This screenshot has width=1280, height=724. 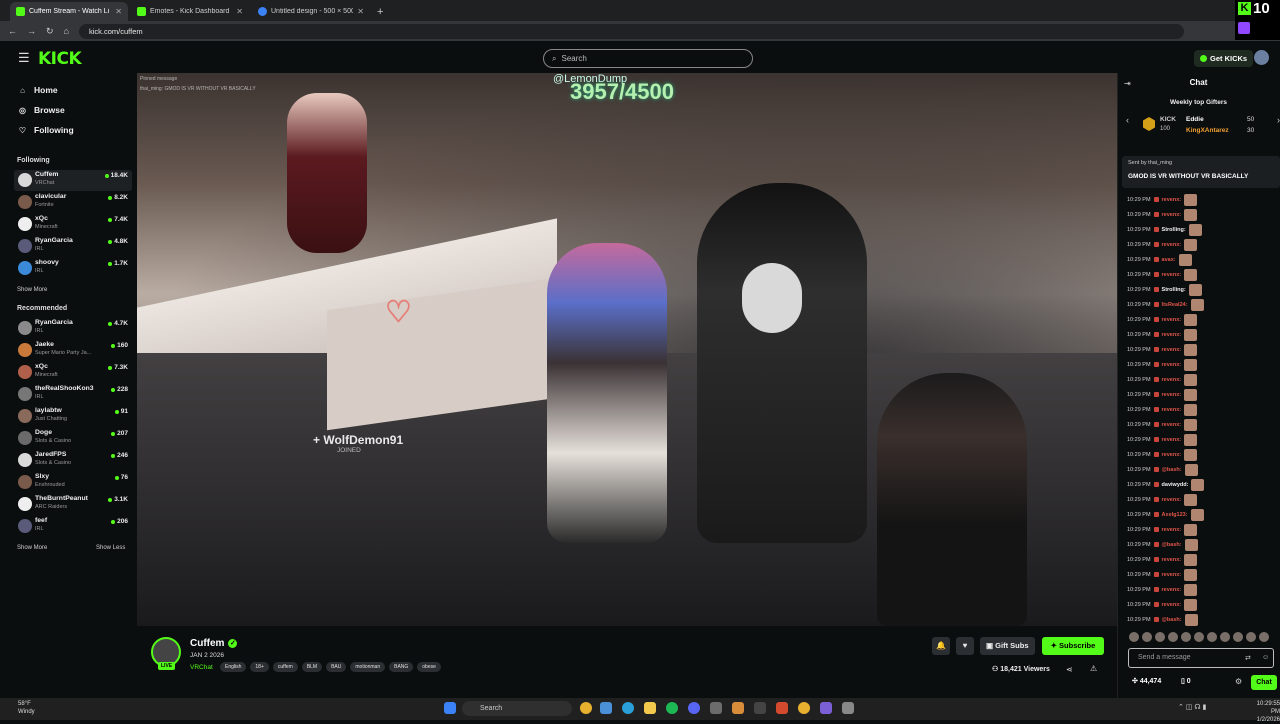 What do you see at coordinates (73, 180) in the screenshot?
I see `channel-item: Cuffem VRChat 18.4K` at bounding box center [73, 180].